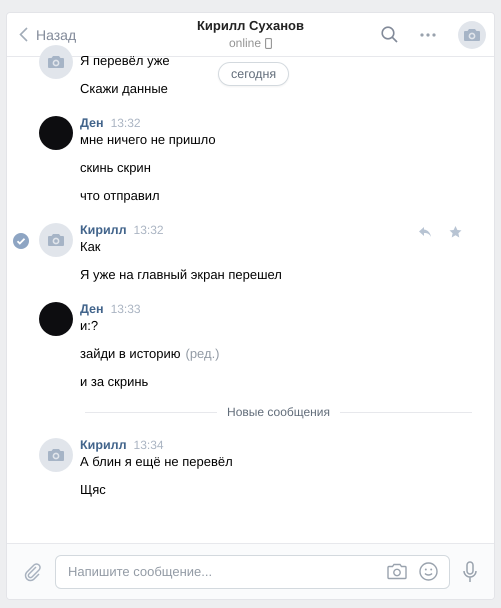  I want to click on message-text: А блин я ещё не перевёл, so click(156, 462).